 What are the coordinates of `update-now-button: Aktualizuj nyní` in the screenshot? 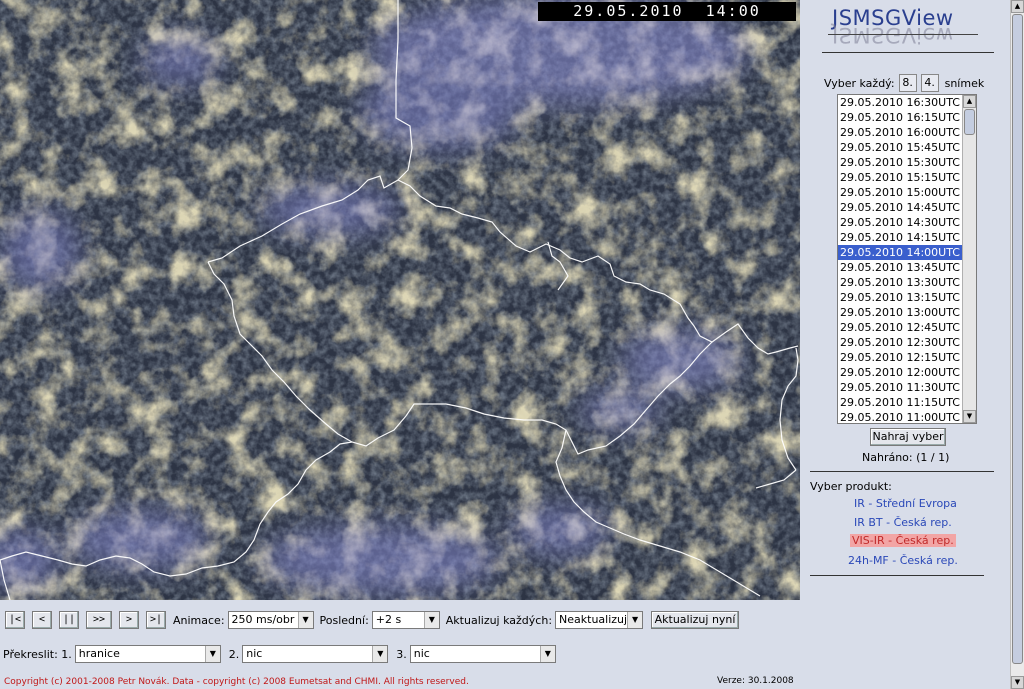 It's located at (695, 620).